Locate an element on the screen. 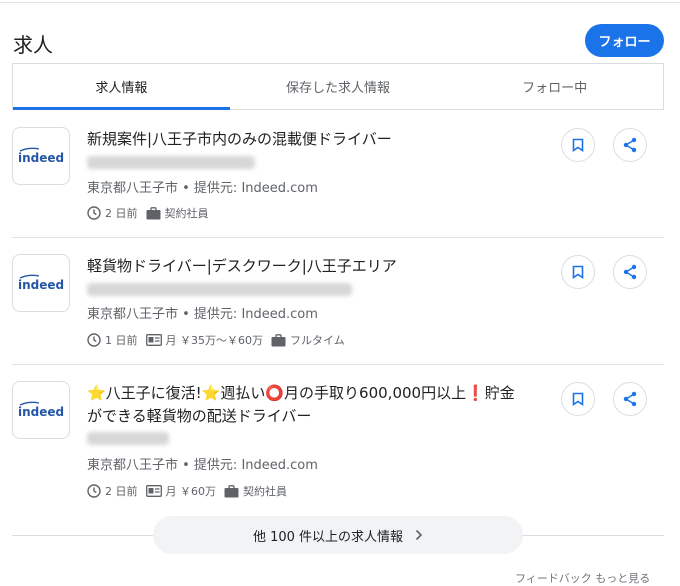 The image size is (680, 586). follow-button: フォロー is located at coordinates (624, 40).